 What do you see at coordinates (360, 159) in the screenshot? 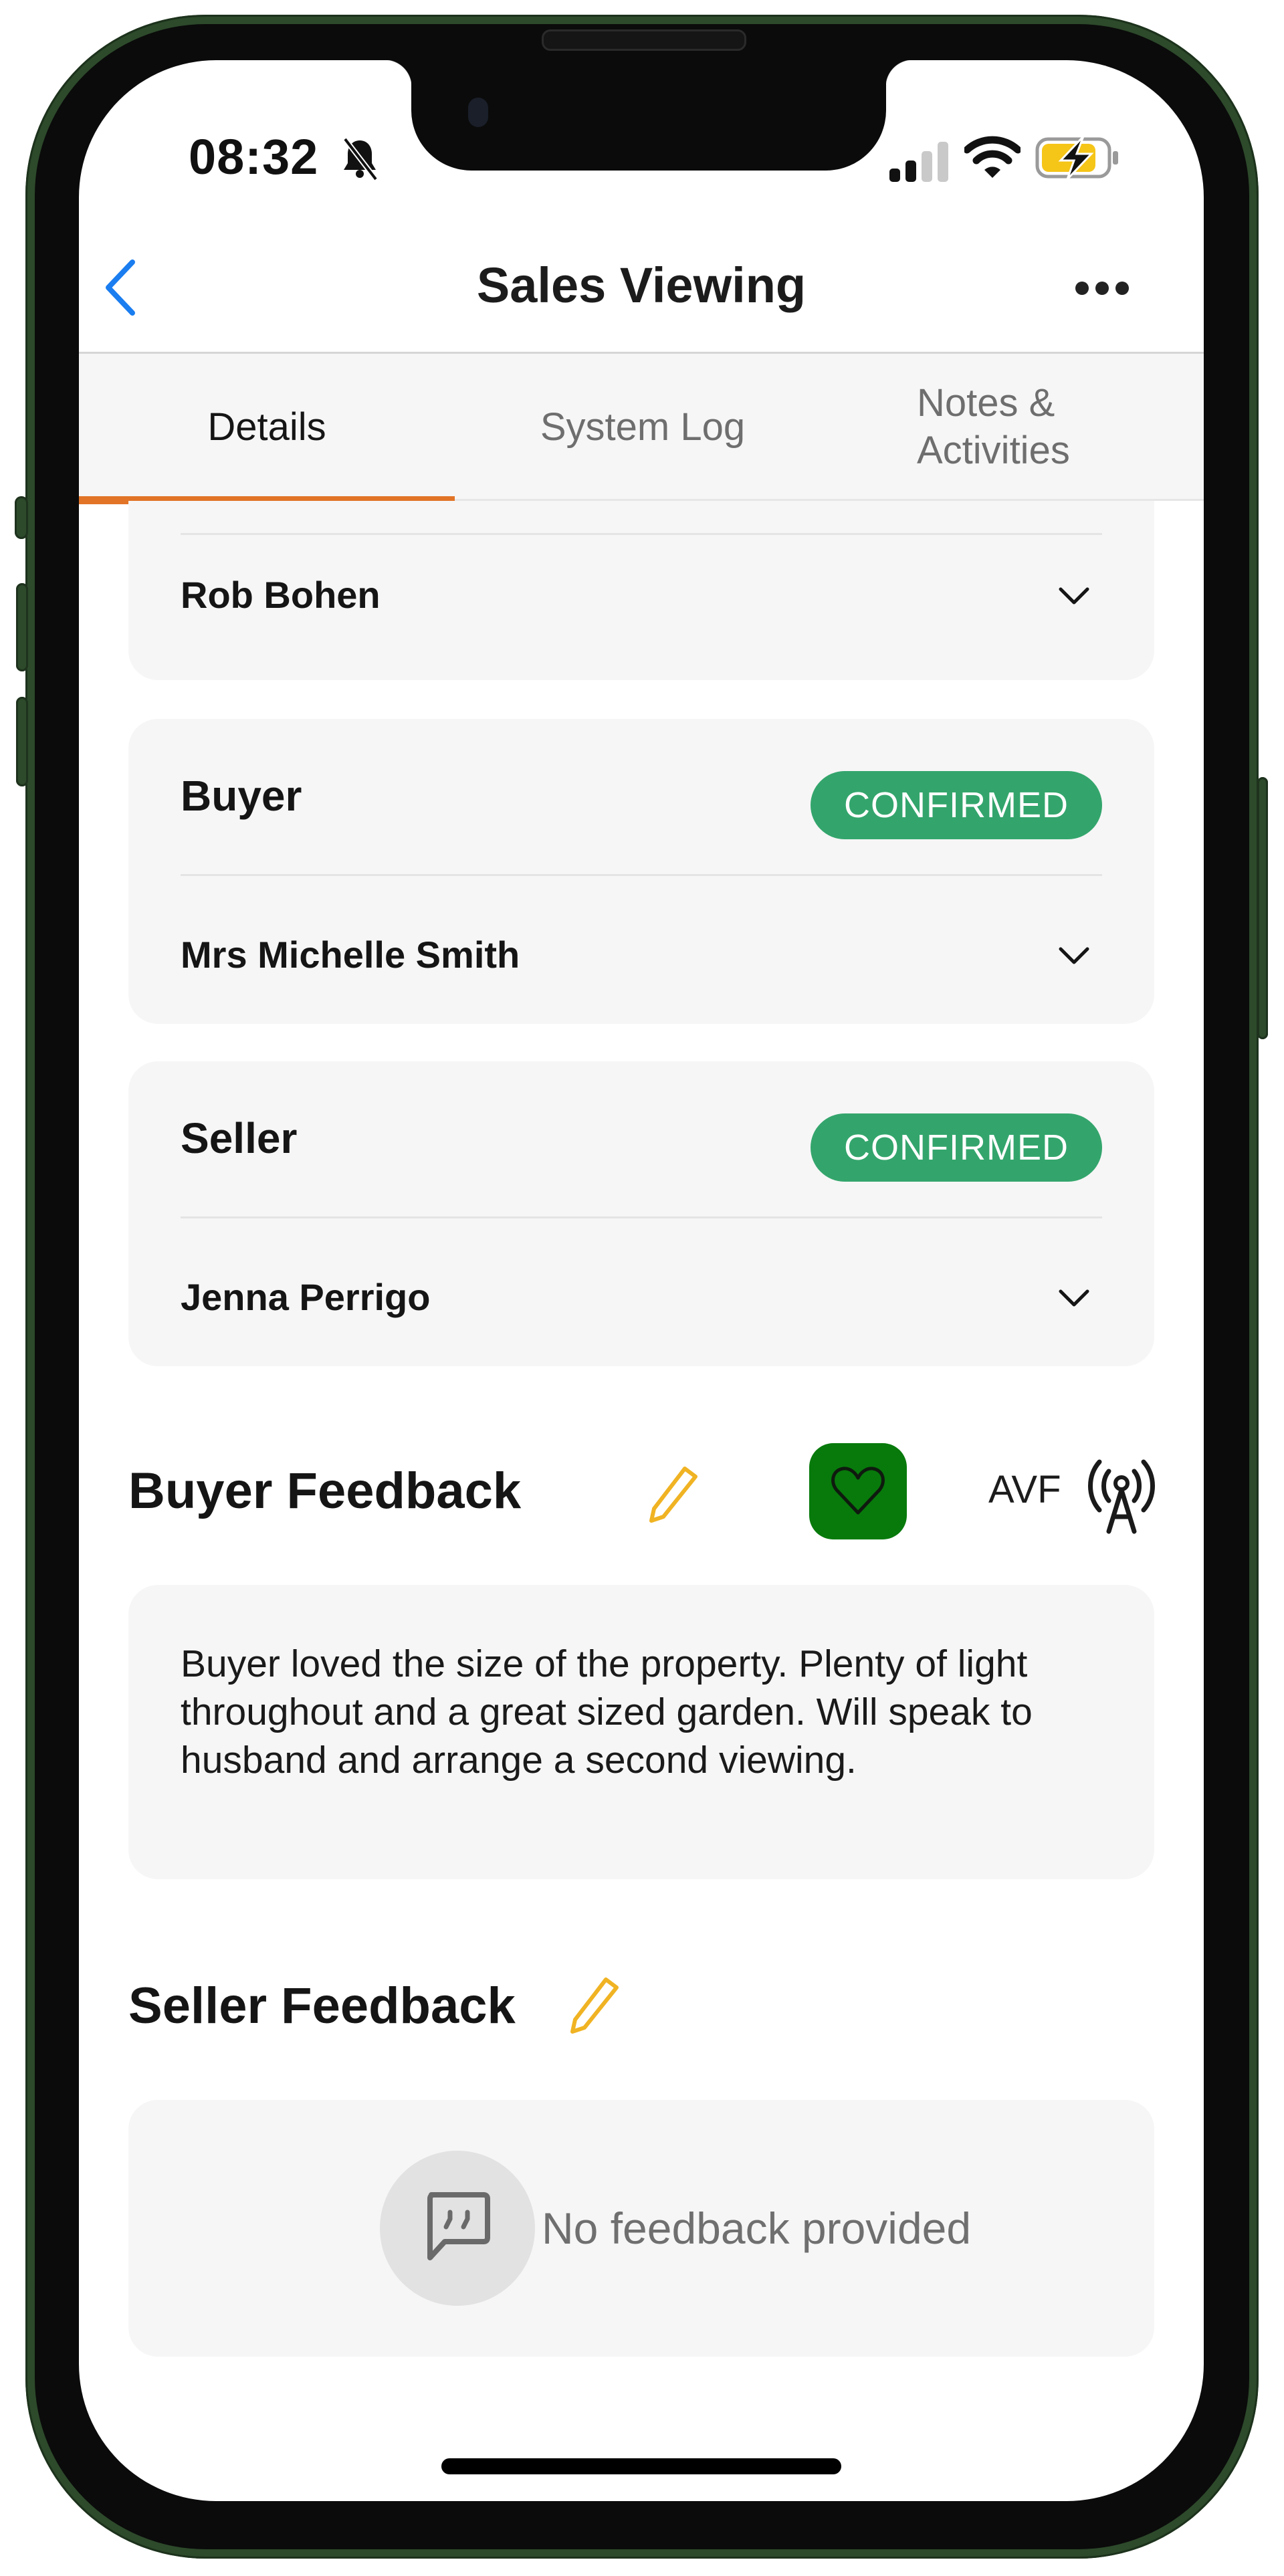
I see `bell-slash-icon` at bounding box center [360, 159].